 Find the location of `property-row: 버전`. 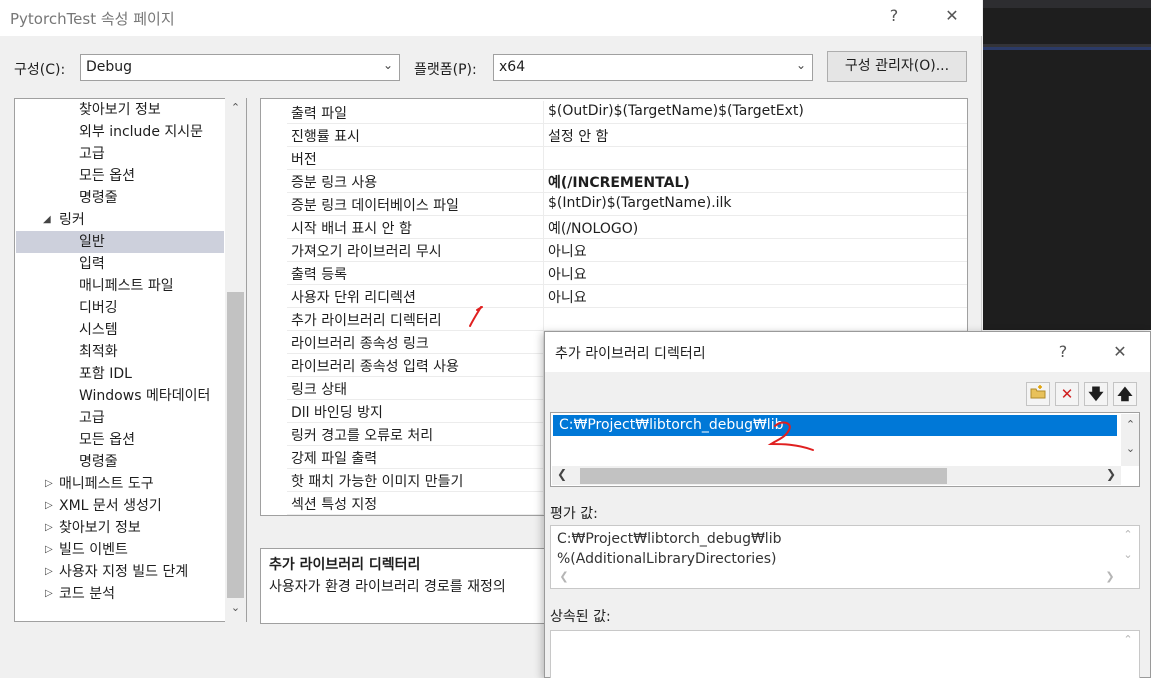

property-row: 버전 is located at coordinates (627, 158).